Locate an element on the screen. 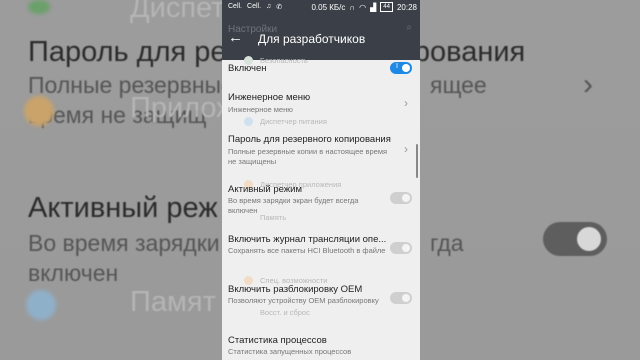  back-arrow-icon: ← is located at coordinates (235, 37).